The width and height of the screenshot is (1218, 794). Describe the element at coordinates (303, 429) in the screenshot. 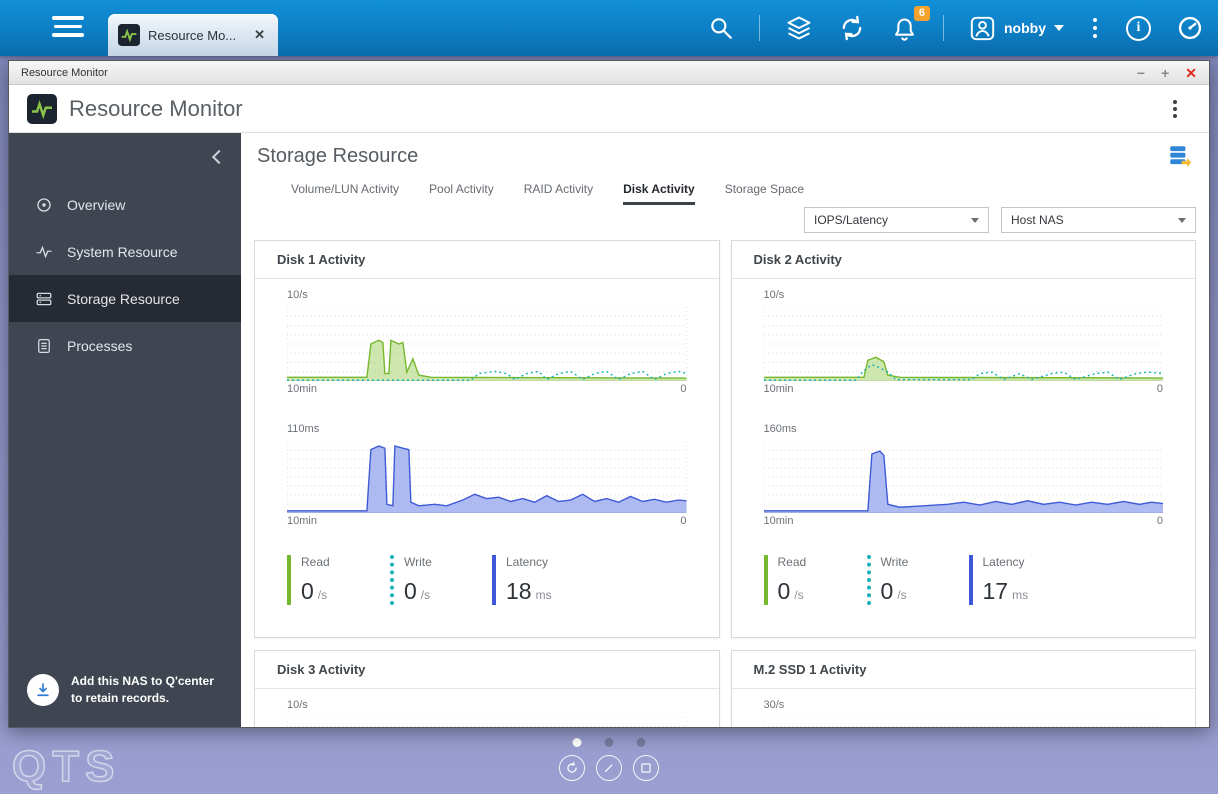

I see `y-axis-label: 110ms` at that location.